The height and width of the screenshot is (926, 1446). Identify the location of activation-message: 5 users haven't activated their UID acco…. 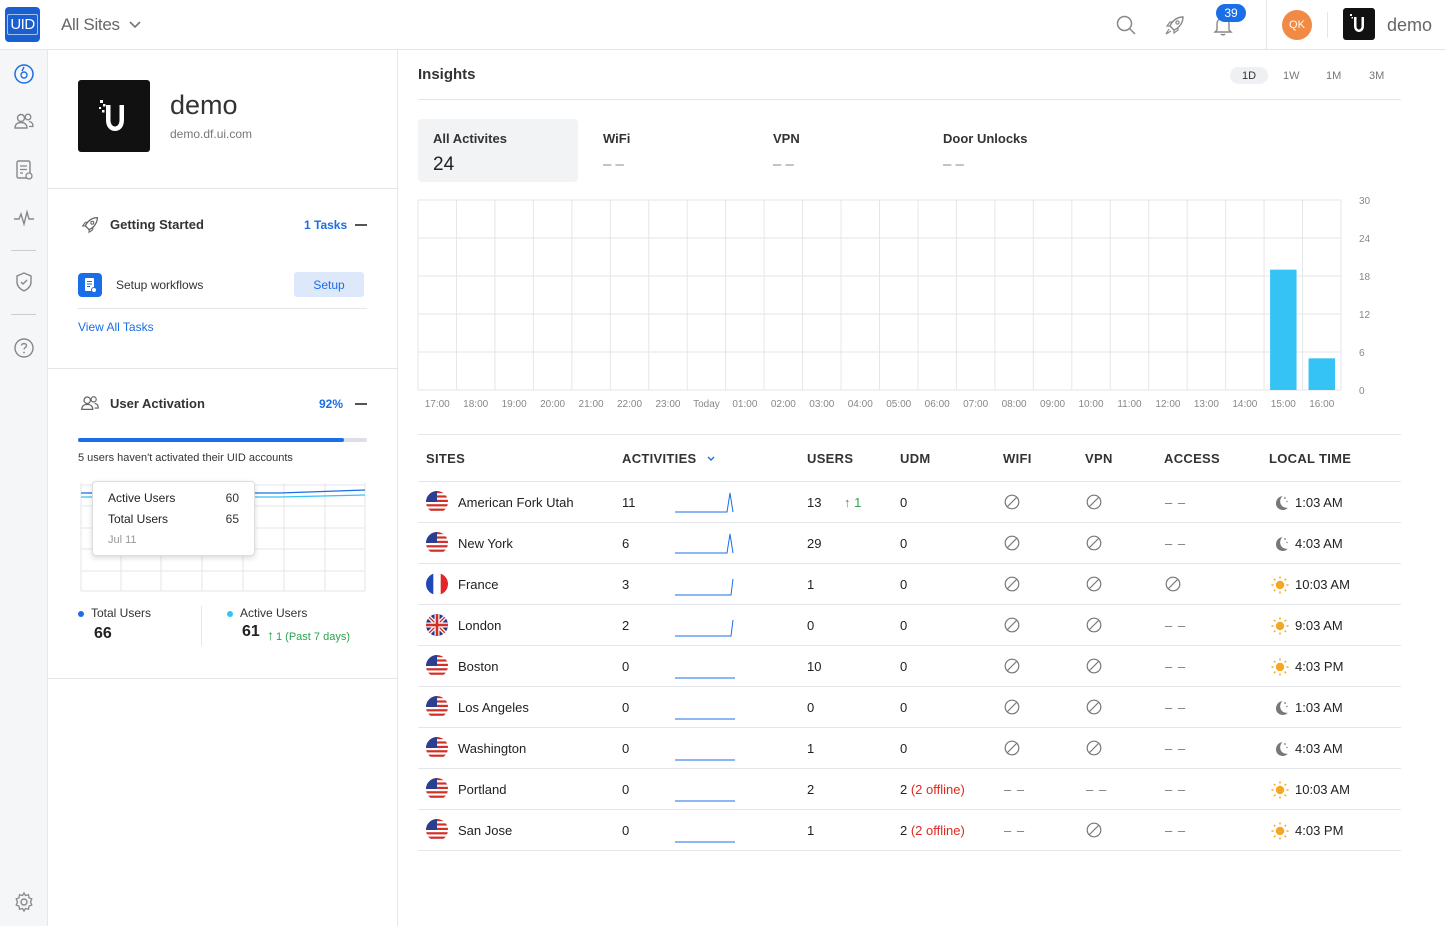
(185, 458).